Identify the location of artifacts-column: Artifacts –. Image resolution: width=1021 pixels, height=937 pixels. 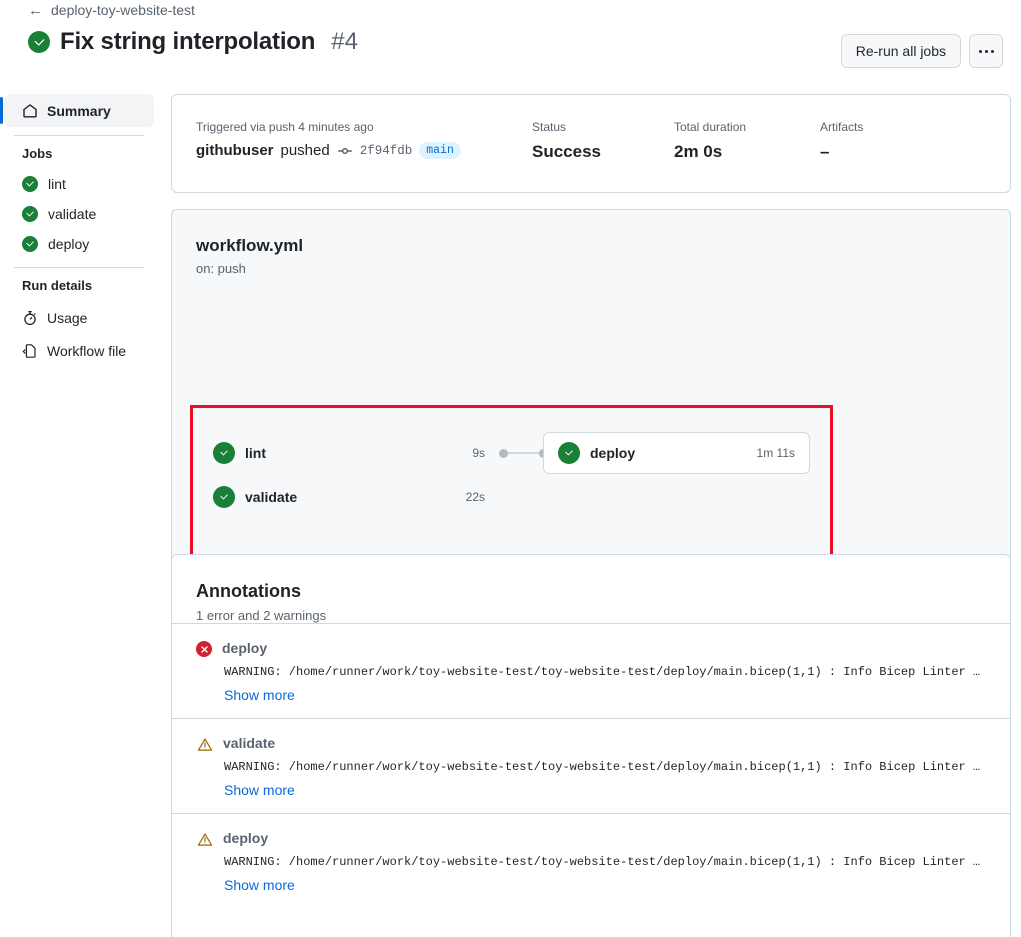
(841, 141).